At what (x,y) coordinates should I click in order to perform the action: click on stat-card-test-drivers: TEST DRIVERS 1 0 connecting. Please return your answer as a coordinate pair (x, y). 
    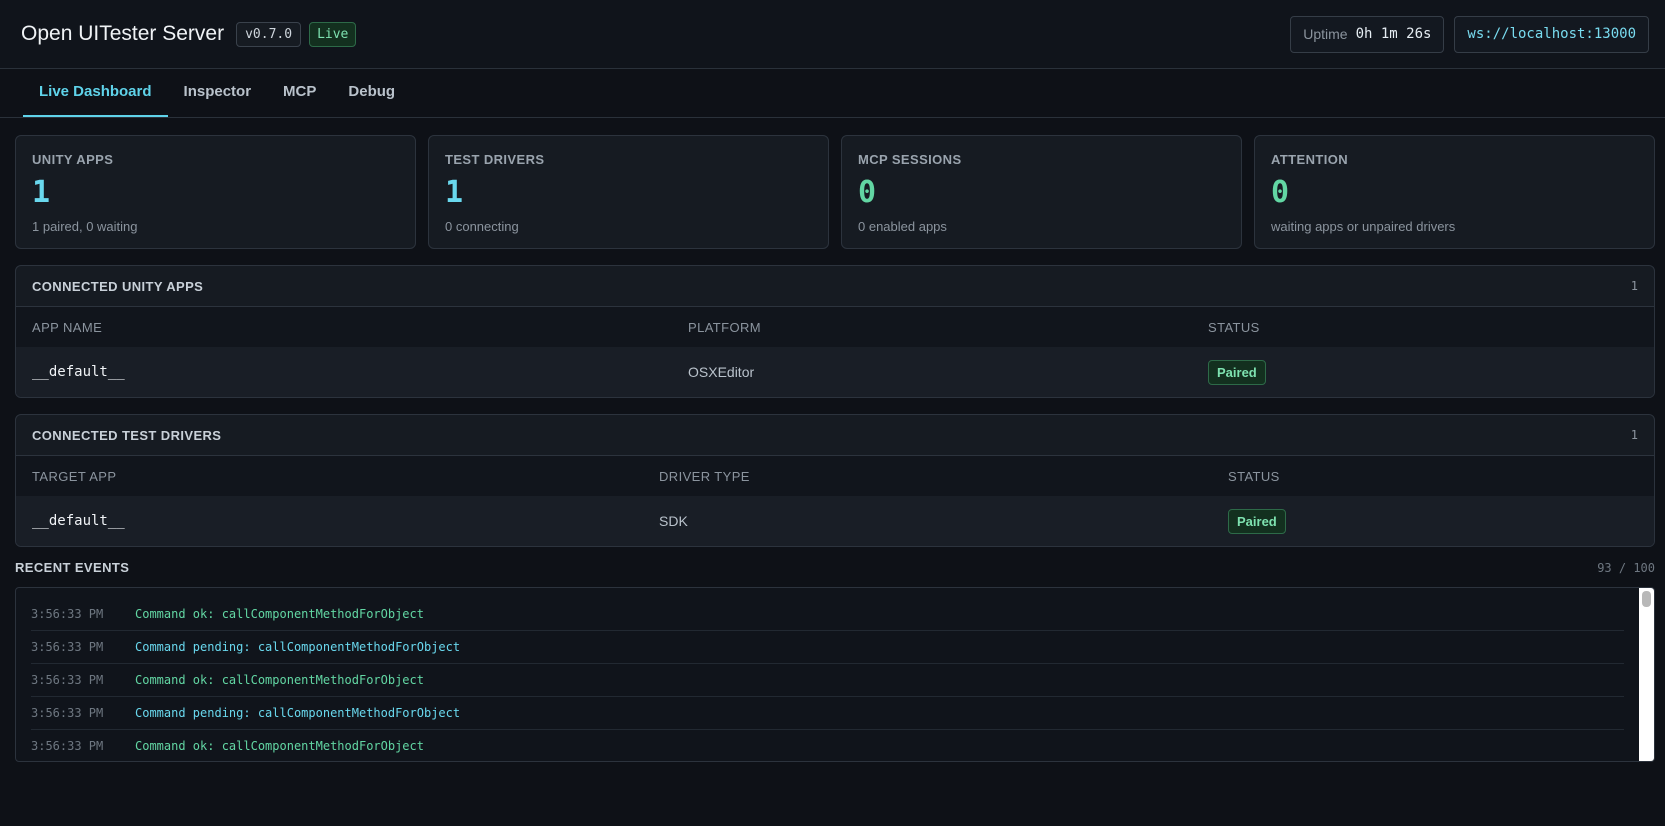
    Looking at the image, I should click on (628, 192).